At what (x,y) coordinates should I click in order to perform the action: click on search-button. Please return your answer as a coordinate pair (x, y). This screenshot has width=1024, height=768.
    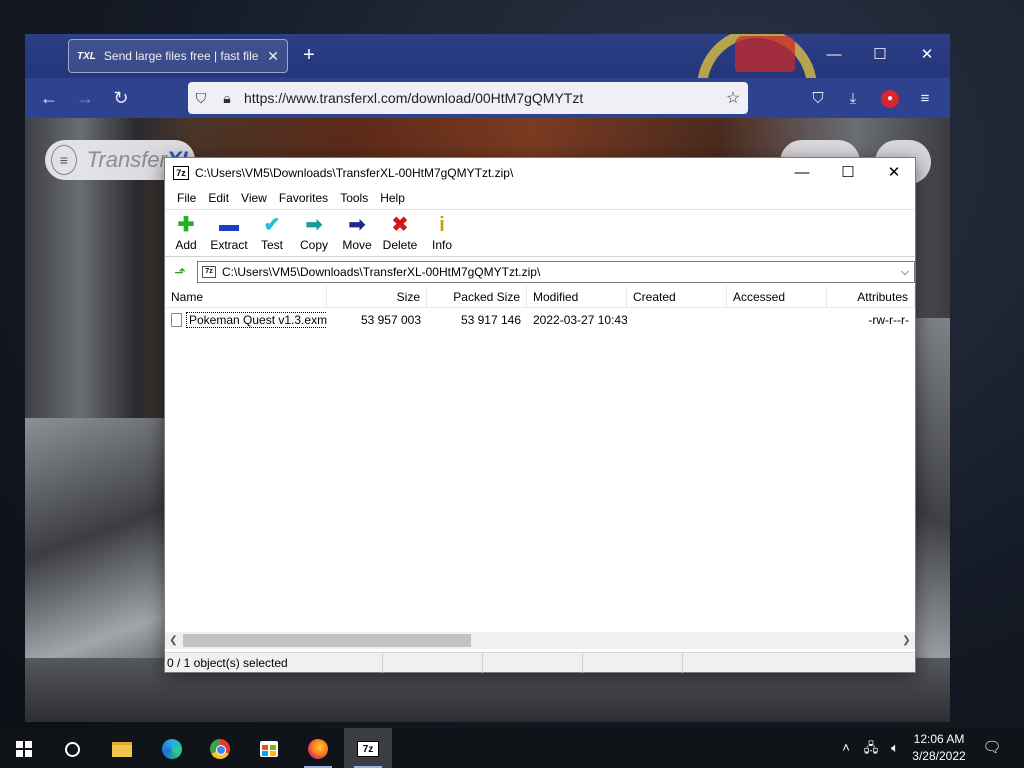
    Looking at the image, I should click on (72, 748).